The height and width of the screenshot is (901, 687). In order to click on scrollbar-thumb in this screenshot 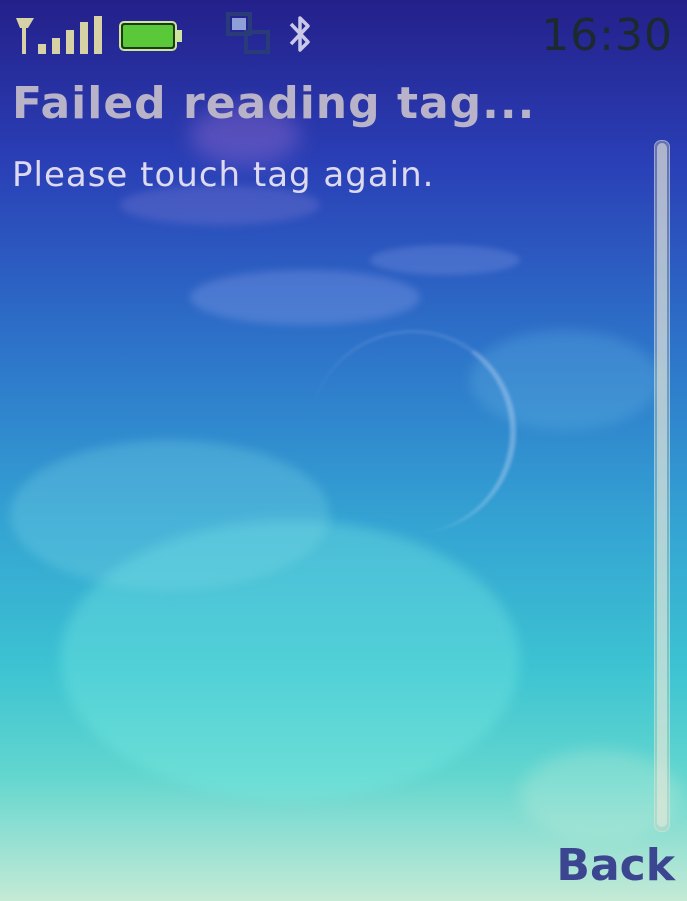, I will do `click(662, 485)`.